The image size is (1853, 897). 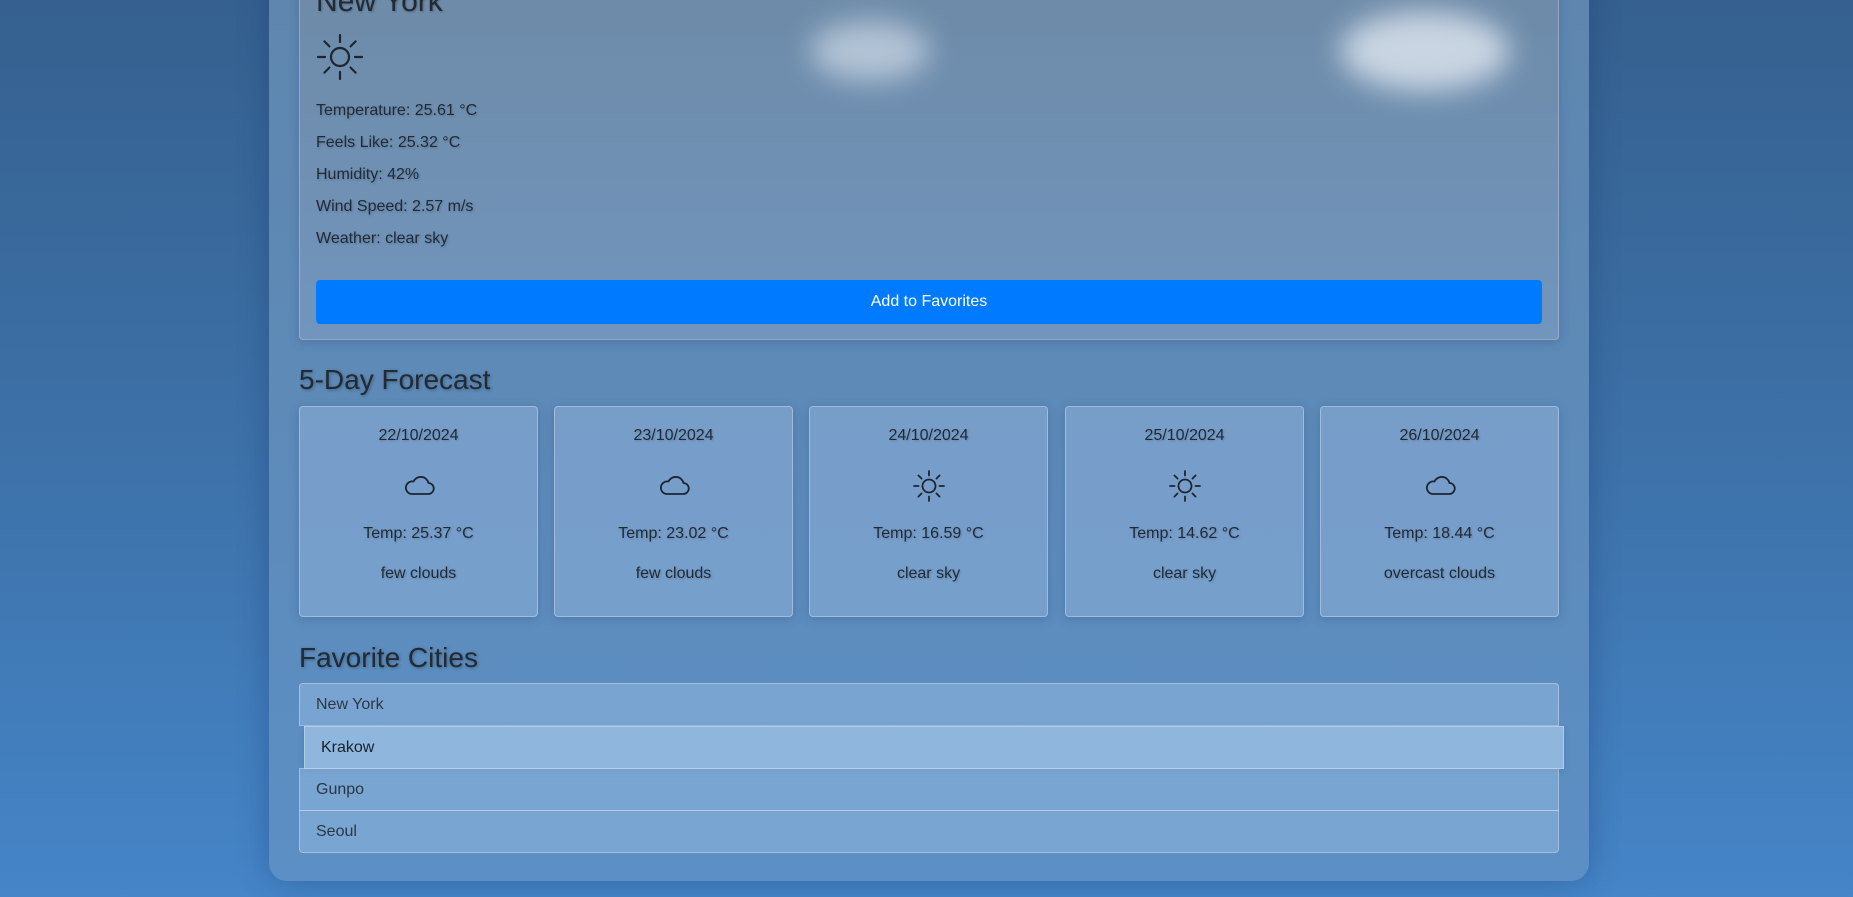 I want to click on add-to-favorites-button: Add to Favorites, so click(x=929, y=302).